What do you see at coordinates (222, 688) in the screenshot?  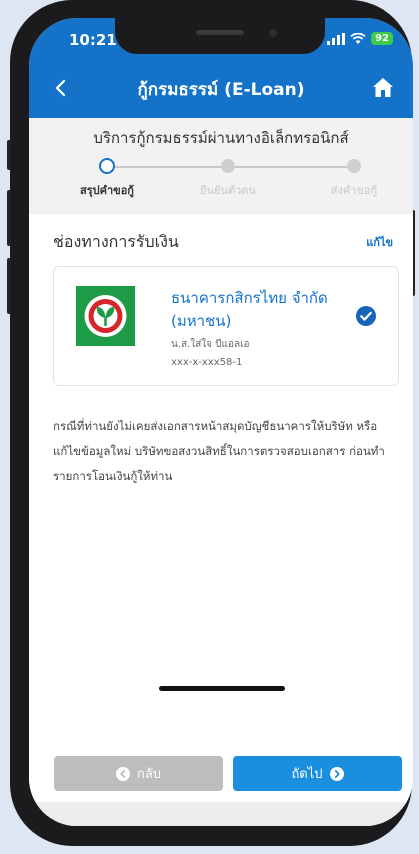 I see `home-indicator` at bounding box center [222, 688].